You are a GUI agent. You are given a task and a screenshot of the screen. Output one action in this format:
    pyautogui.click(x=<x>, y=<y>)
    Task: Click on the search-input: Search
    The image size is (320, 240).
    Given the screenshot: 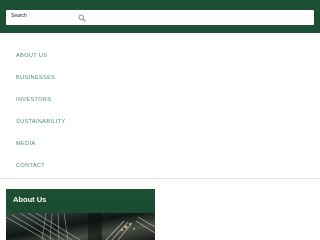 What is the action you would take?
    pyautogui.click(x=160, y=17)
    